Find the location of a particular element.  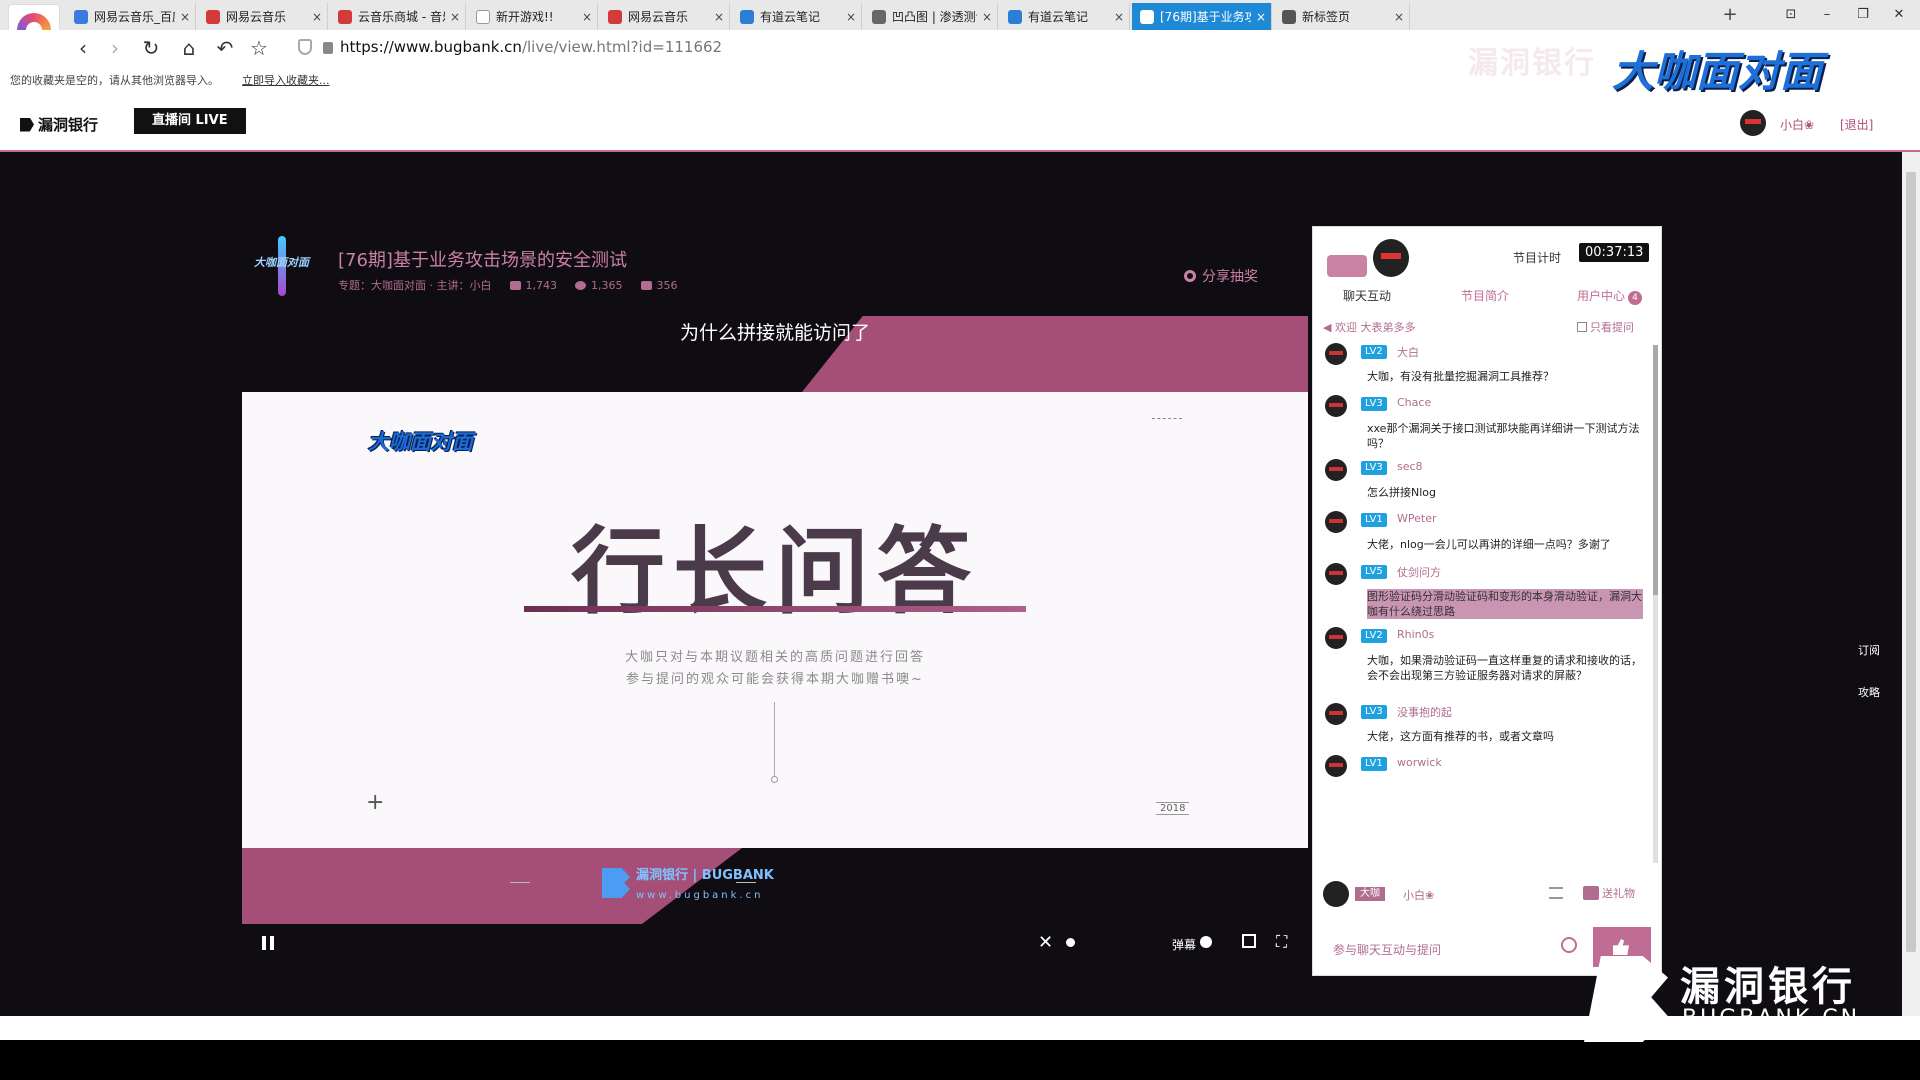

chat-nickname: 仗剑问方 is located at coordinates (1419, 572).